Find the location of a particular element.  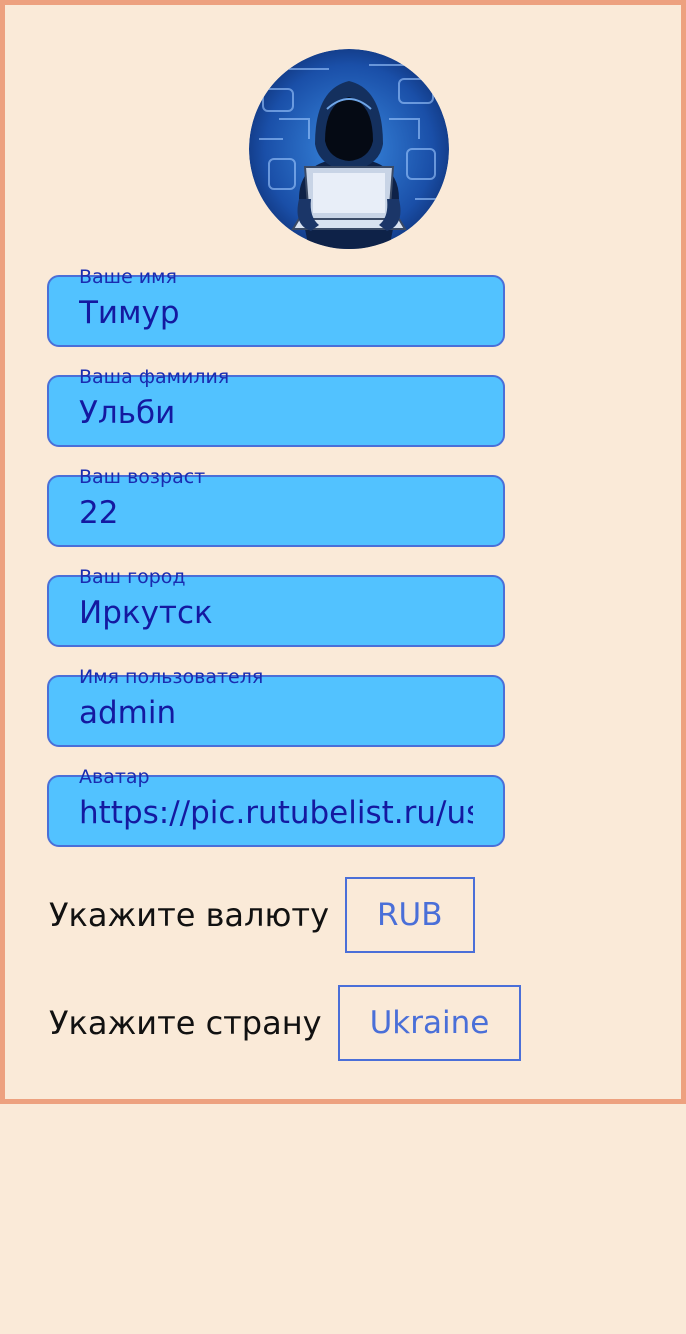

age-field: Ваш возраст is located at coordinates (276, 506).